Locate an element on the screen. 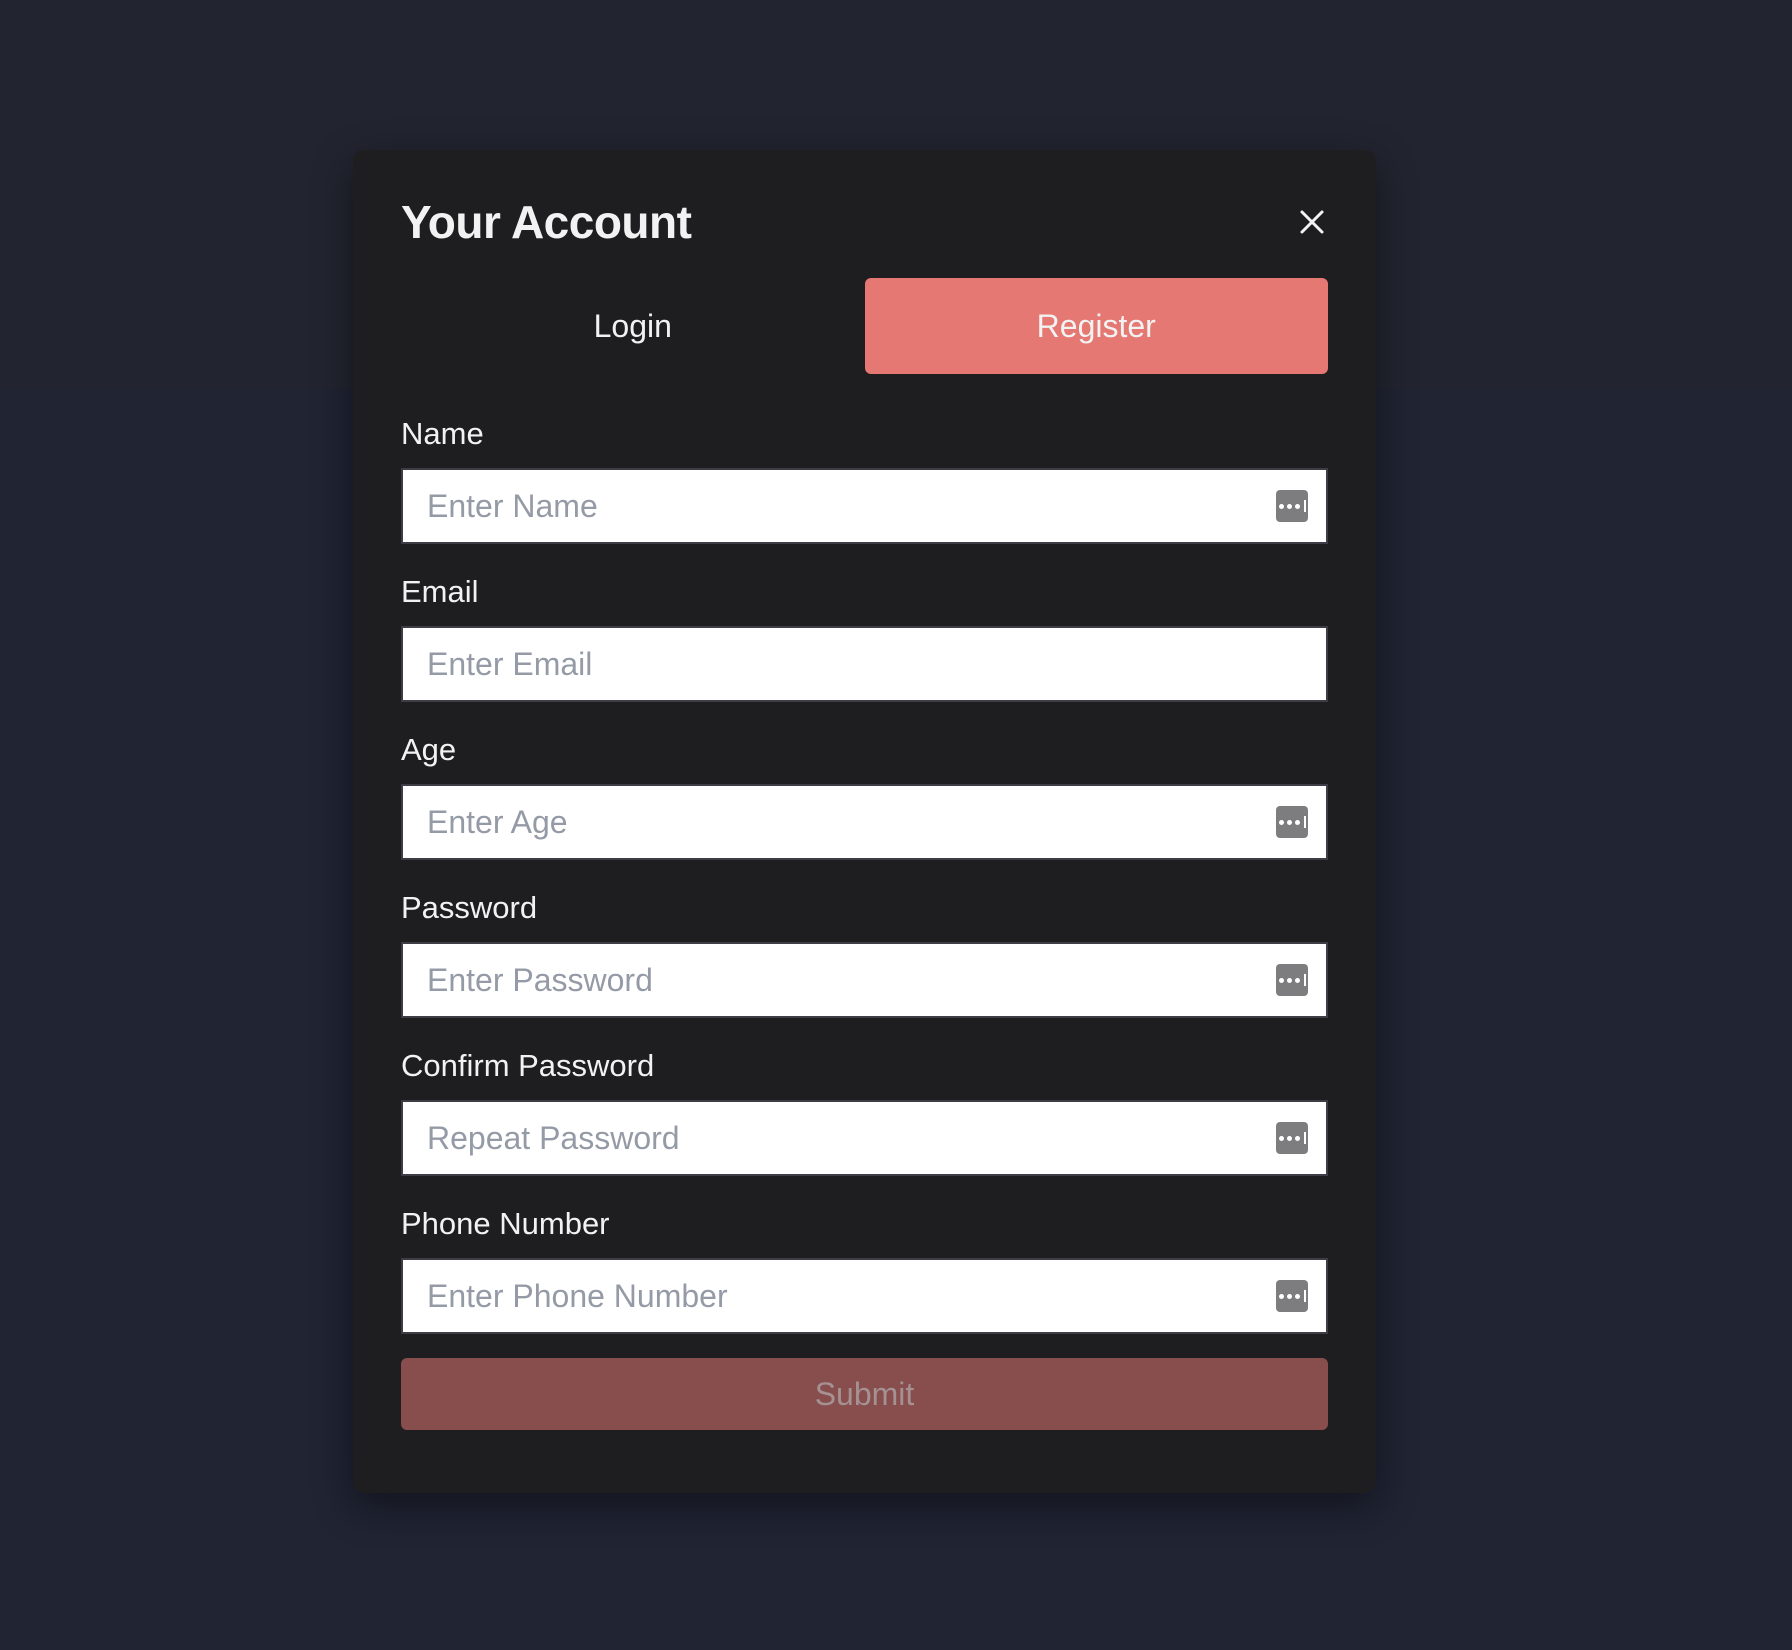 This screenshot has width=1792, height=1650. field-password: Password is located at coordinates (864, 953).